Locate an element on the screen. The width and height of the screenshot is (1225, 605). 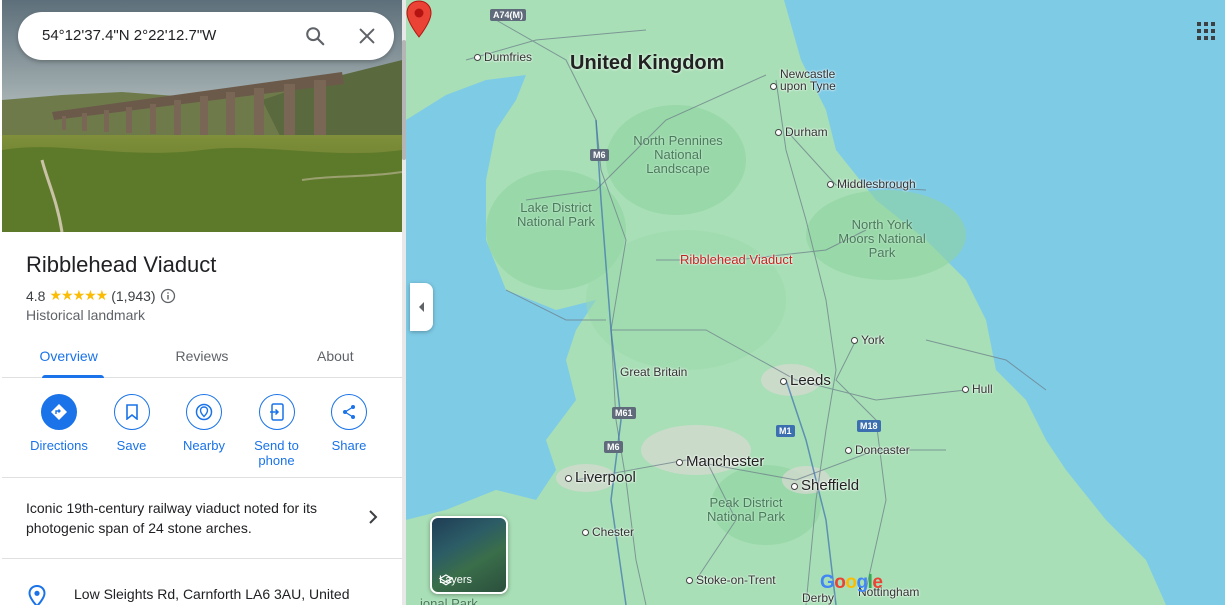
rating-value: 4.8 is located at coordinates (36, 295).